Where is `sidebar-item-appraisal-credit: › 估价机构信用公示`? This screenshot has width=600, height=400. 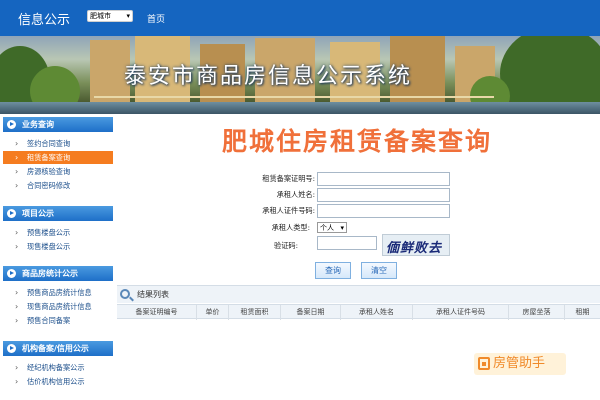 sidebar-item-appraisal-credit: › 估价机构信用公示 is located at coordinates (58, 381).